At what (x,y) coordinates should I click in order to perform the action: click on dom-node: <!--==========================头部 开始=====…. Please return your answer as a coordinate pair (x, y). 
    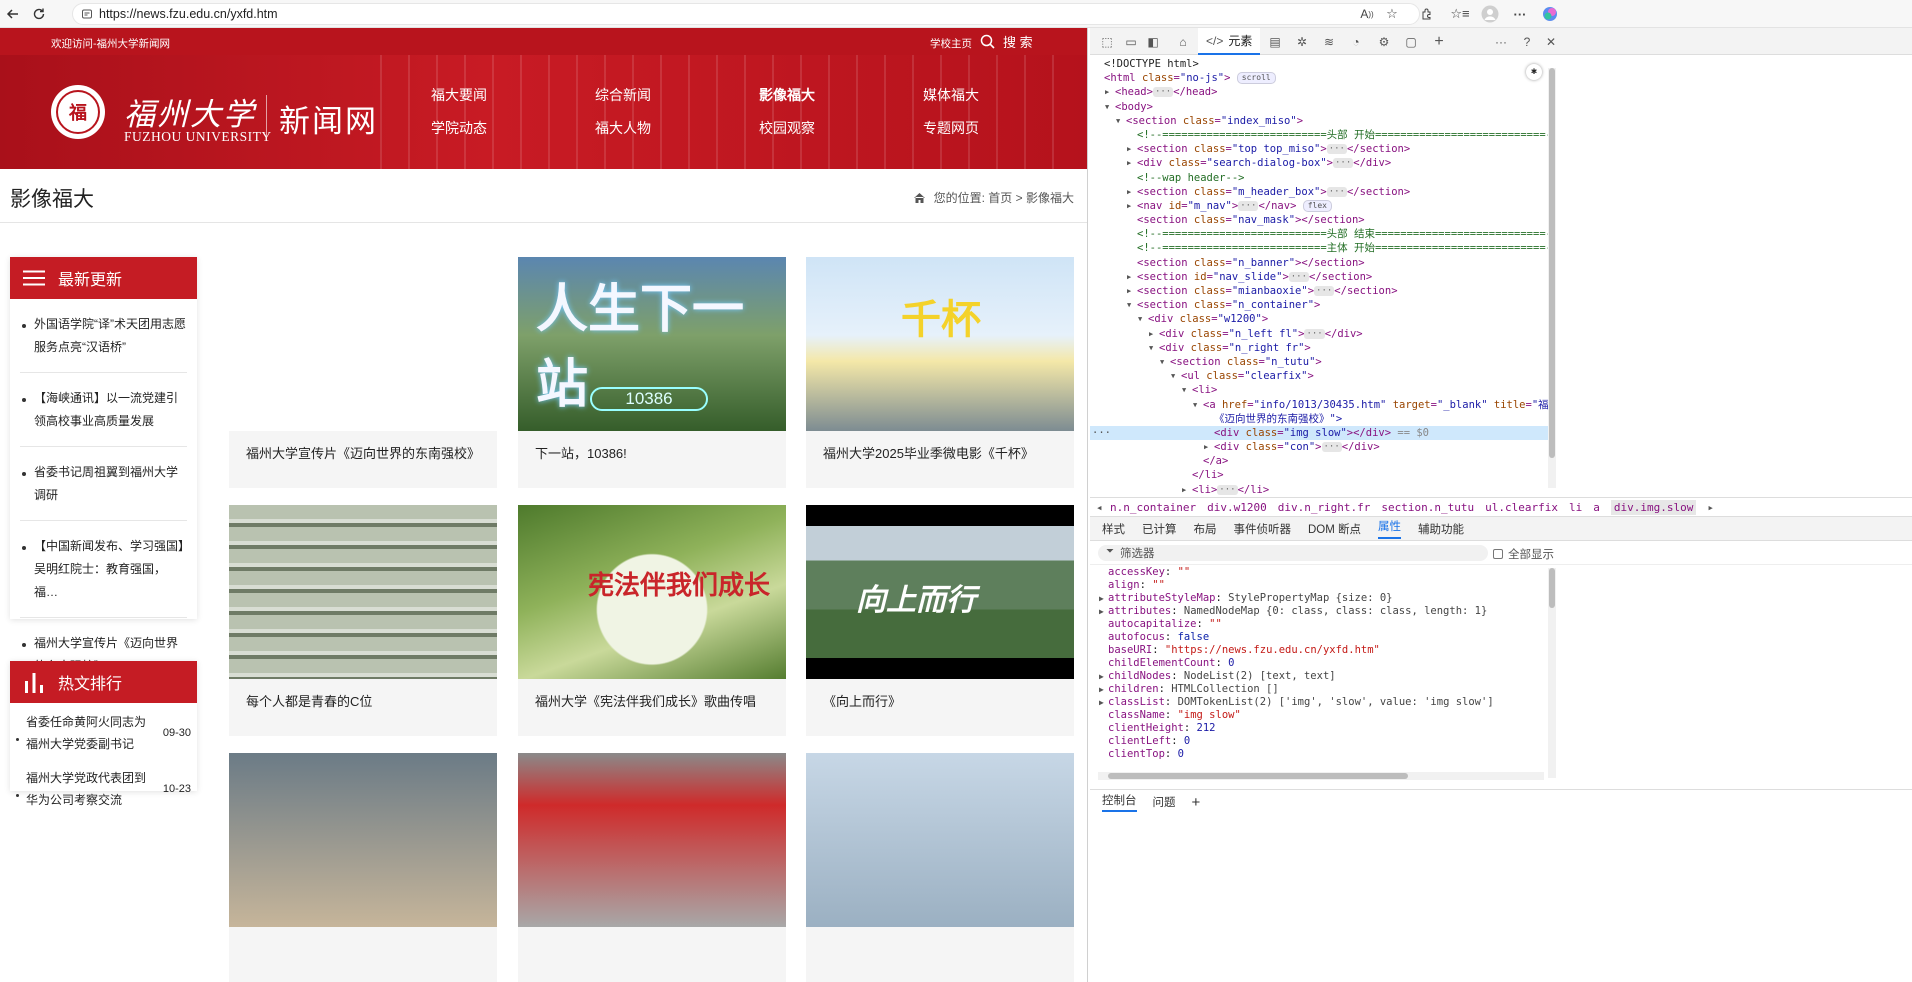
    Looking at the image, I should click on (1320, 135).